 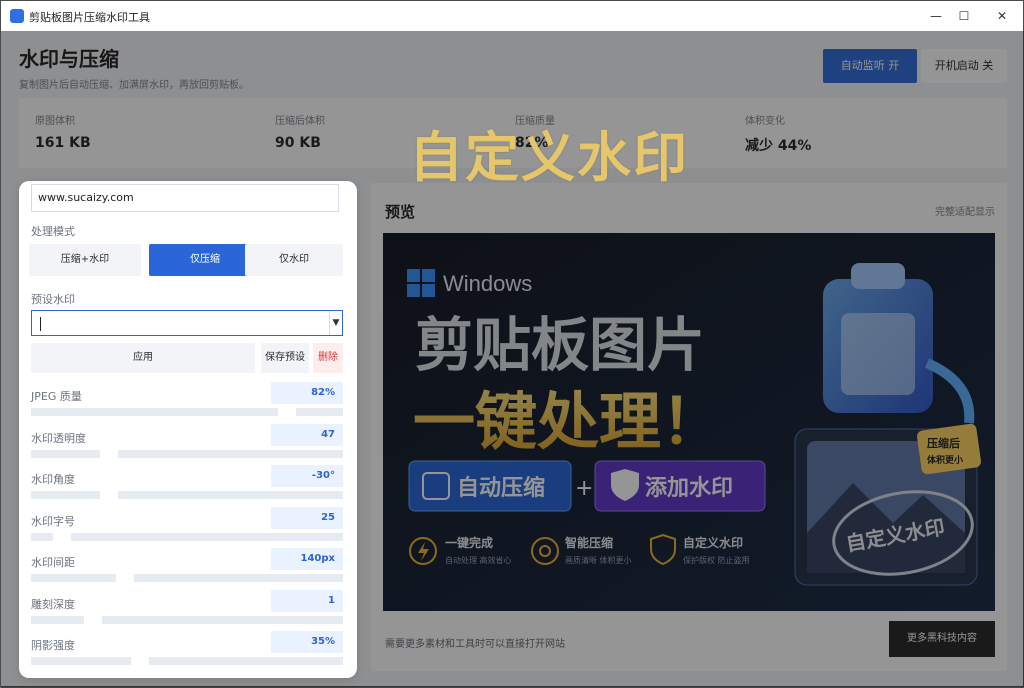 What do you see at coordinates (187, 323) in the screenshot?
I see `preset-select: ▼` at bounding box center [187, 323].